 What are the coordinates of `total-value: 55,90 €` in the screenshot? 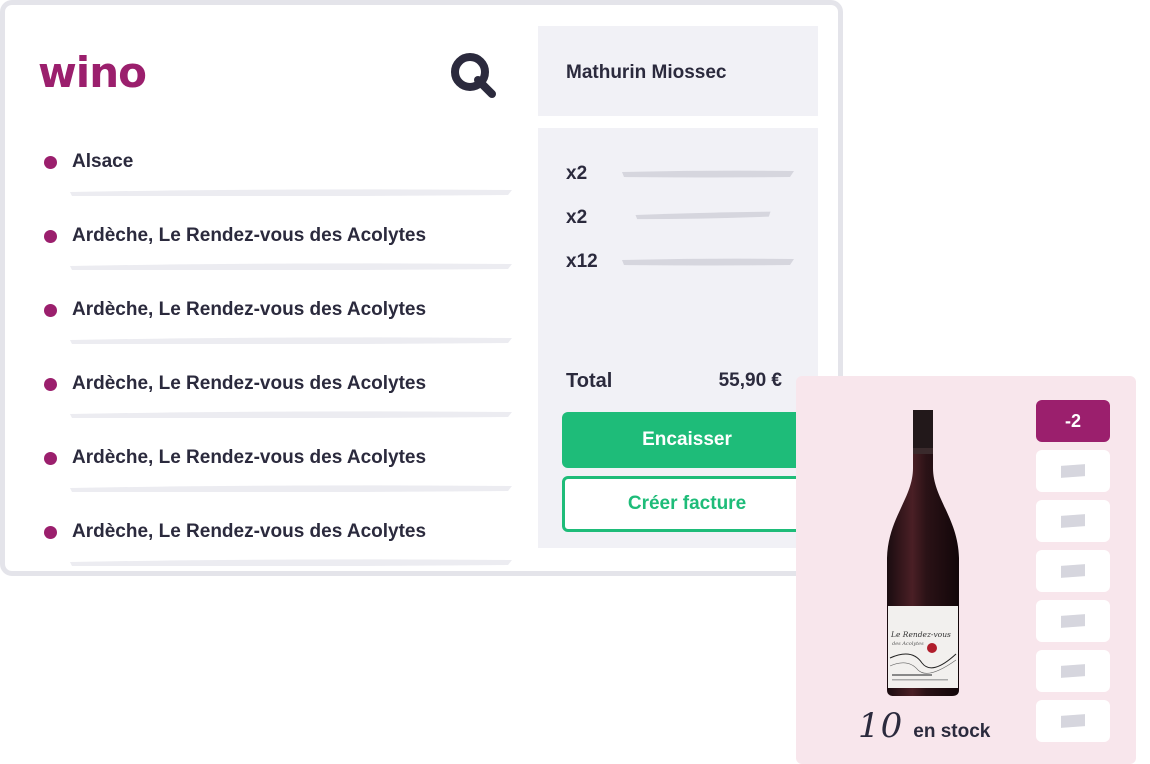 It's located at (750, 380).